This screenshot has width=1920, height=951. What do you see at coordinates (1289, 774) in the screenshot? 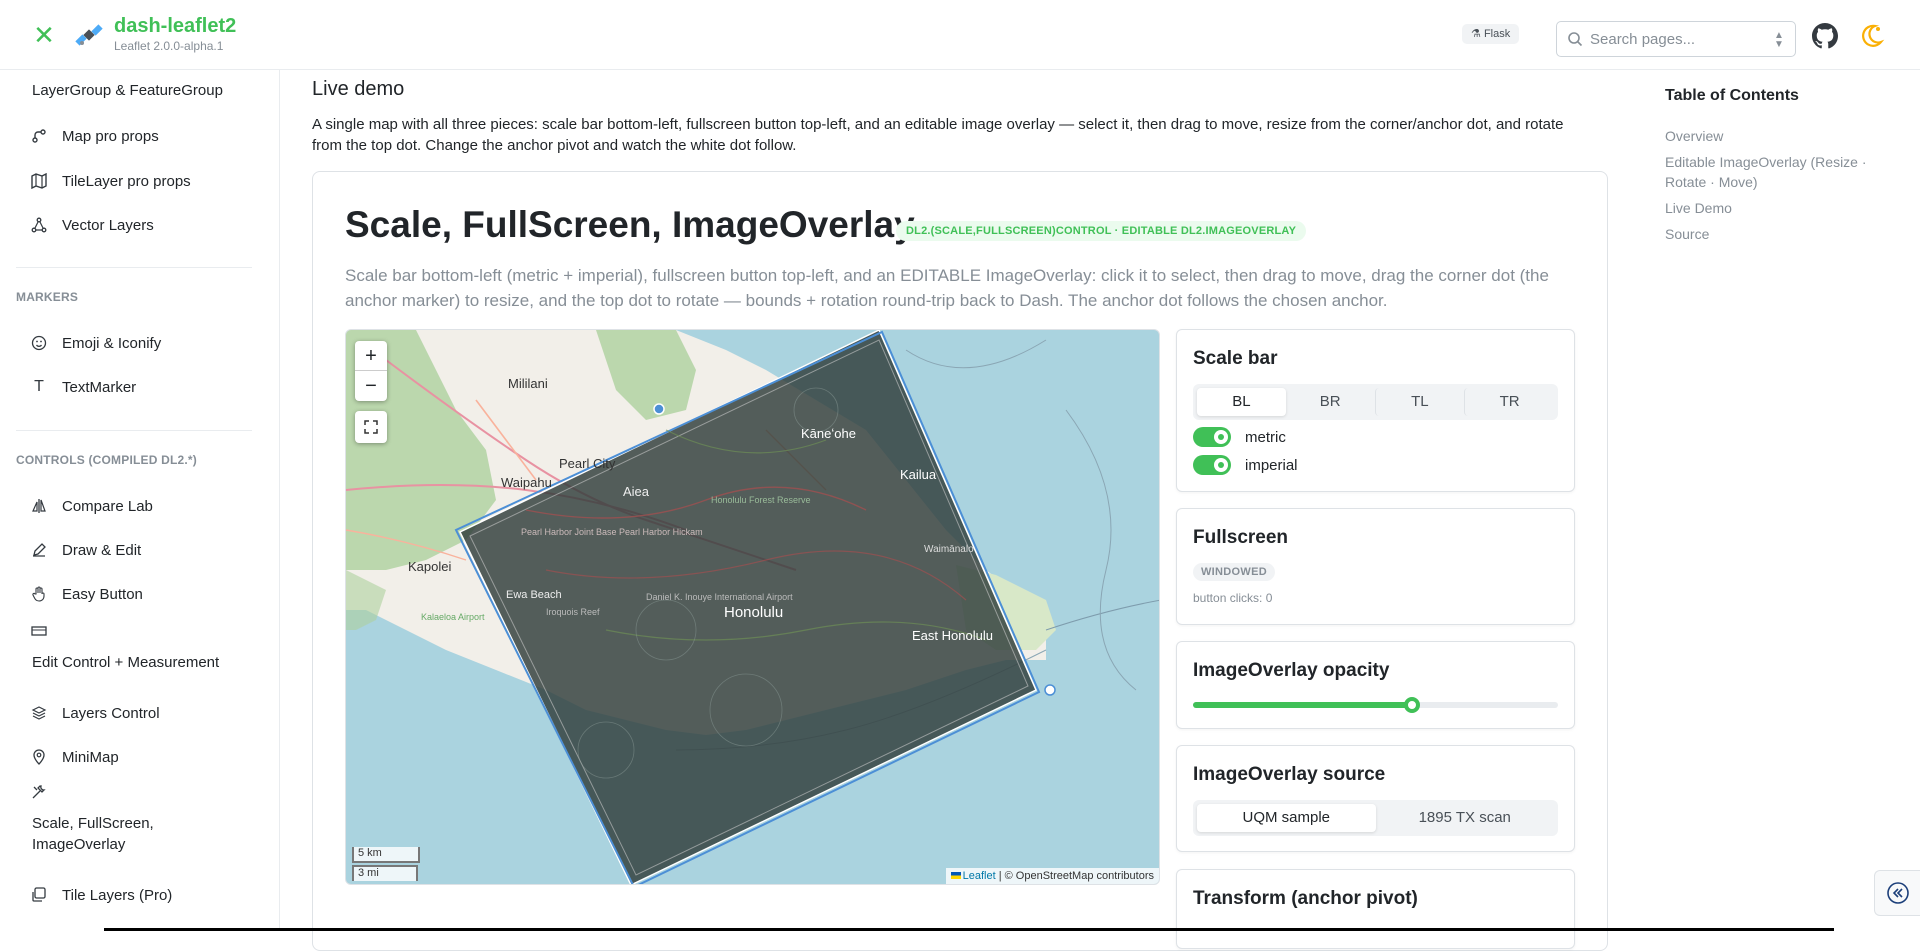
I see `panel-title: ImageOverlay source` at bounding box center [1289, 774].